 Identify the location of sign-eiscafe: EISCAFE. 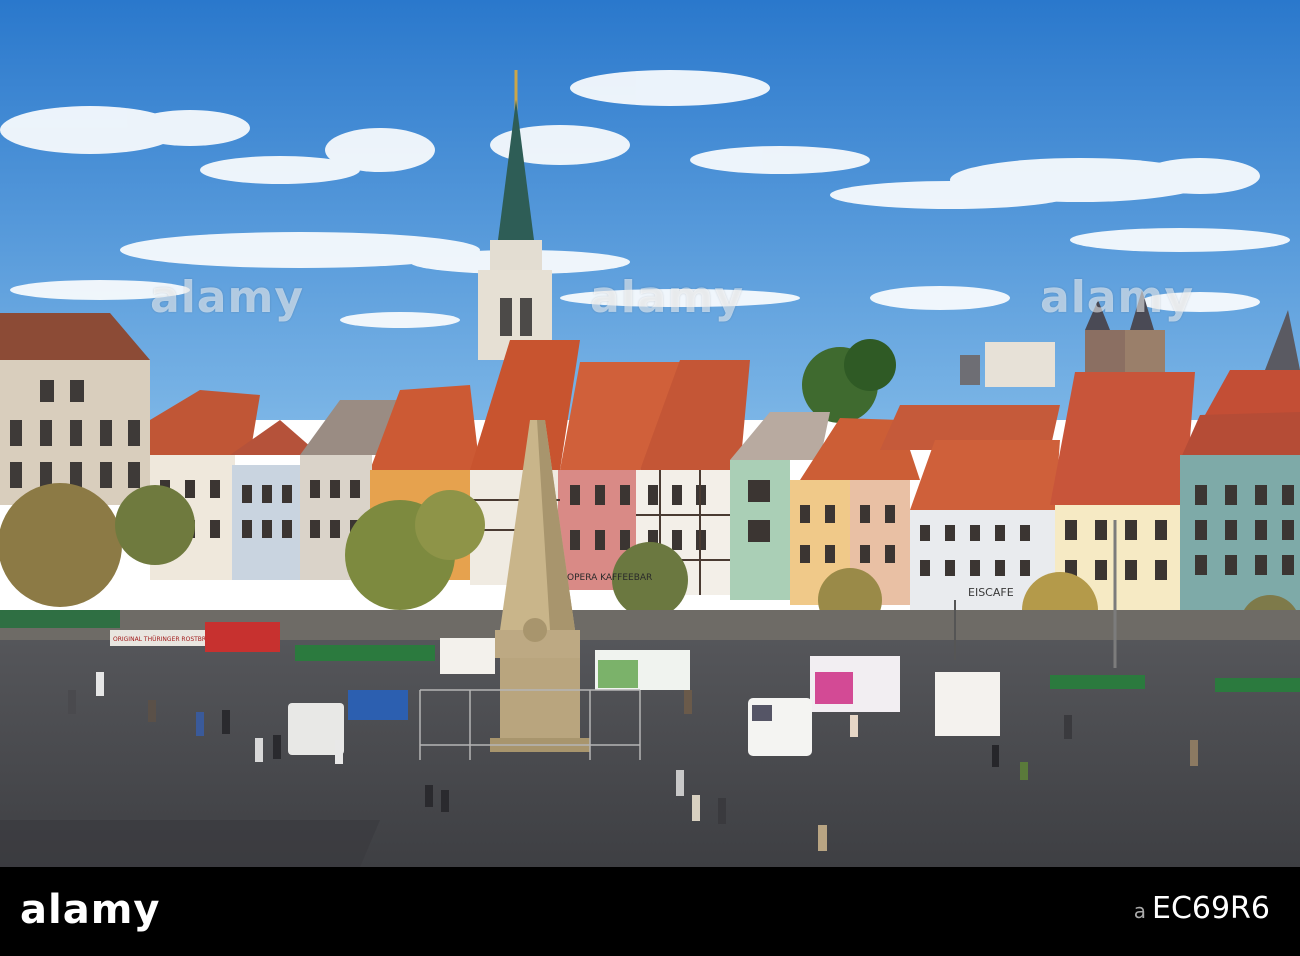
(991, 592).